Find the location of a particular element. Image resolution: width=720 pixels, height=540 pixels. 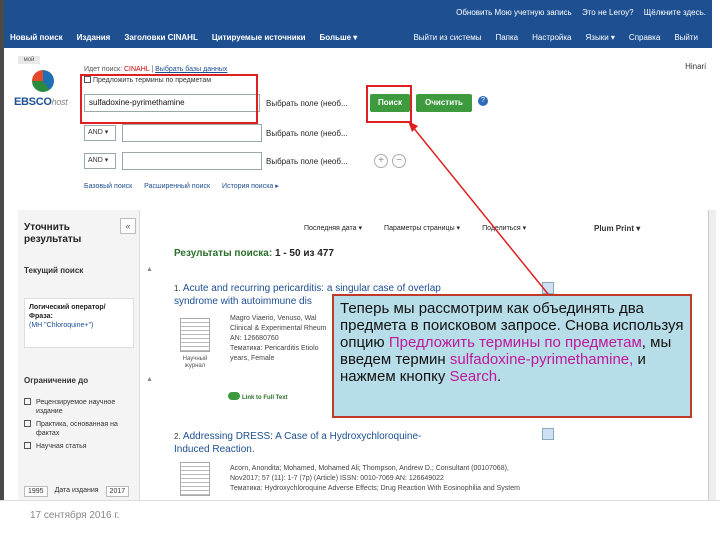

year-from-input: 1995 is located at coordinates (36, 491).